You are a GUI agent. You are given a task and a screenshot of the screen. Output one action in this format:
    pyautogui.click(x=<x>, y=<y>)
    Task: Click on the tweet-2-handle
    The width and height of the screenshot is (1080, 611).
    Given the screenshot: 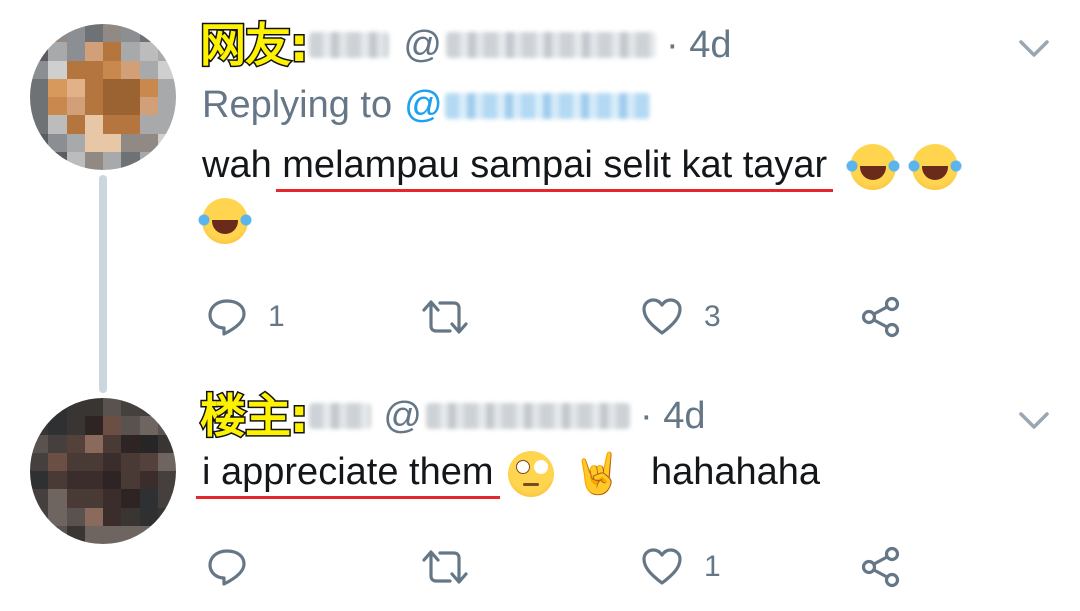 What is the action you would take?
    pyautogui.click(x=527, y=416)
    